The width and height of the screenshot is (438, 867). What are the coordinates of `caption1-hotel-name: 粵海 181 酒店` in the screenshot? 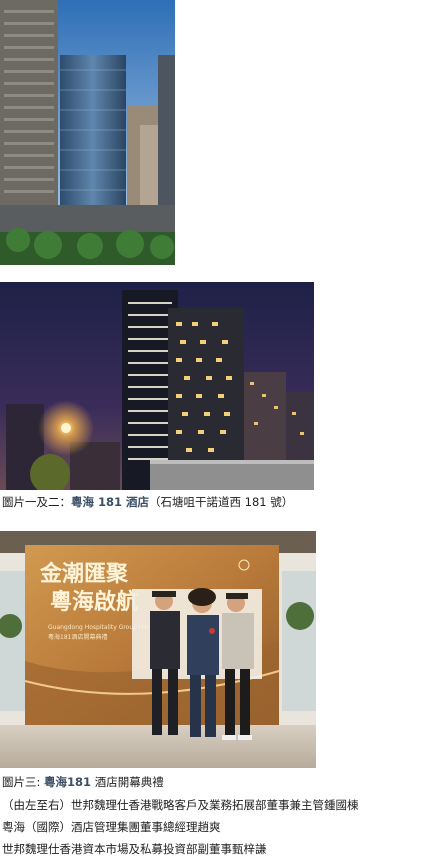 It's located at (110, 502).